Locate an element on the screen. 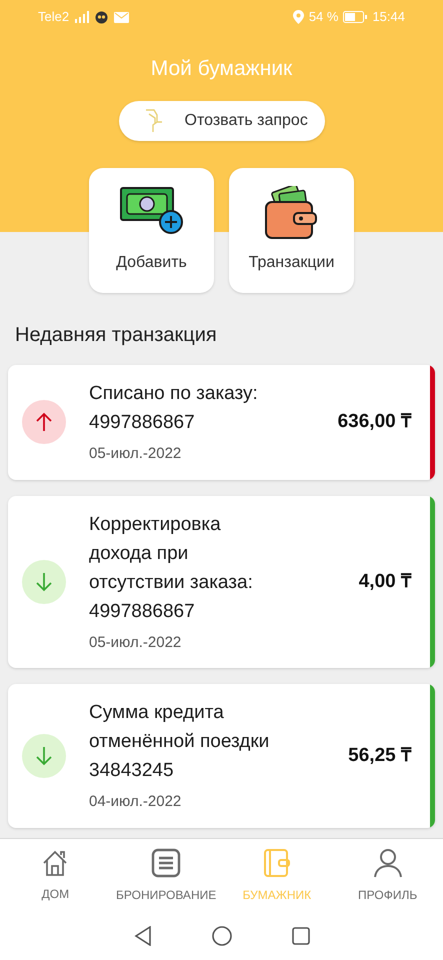  transaction-title: Сумма кредита отменённой поездки 34843245 is located at coordinates (179, 742).